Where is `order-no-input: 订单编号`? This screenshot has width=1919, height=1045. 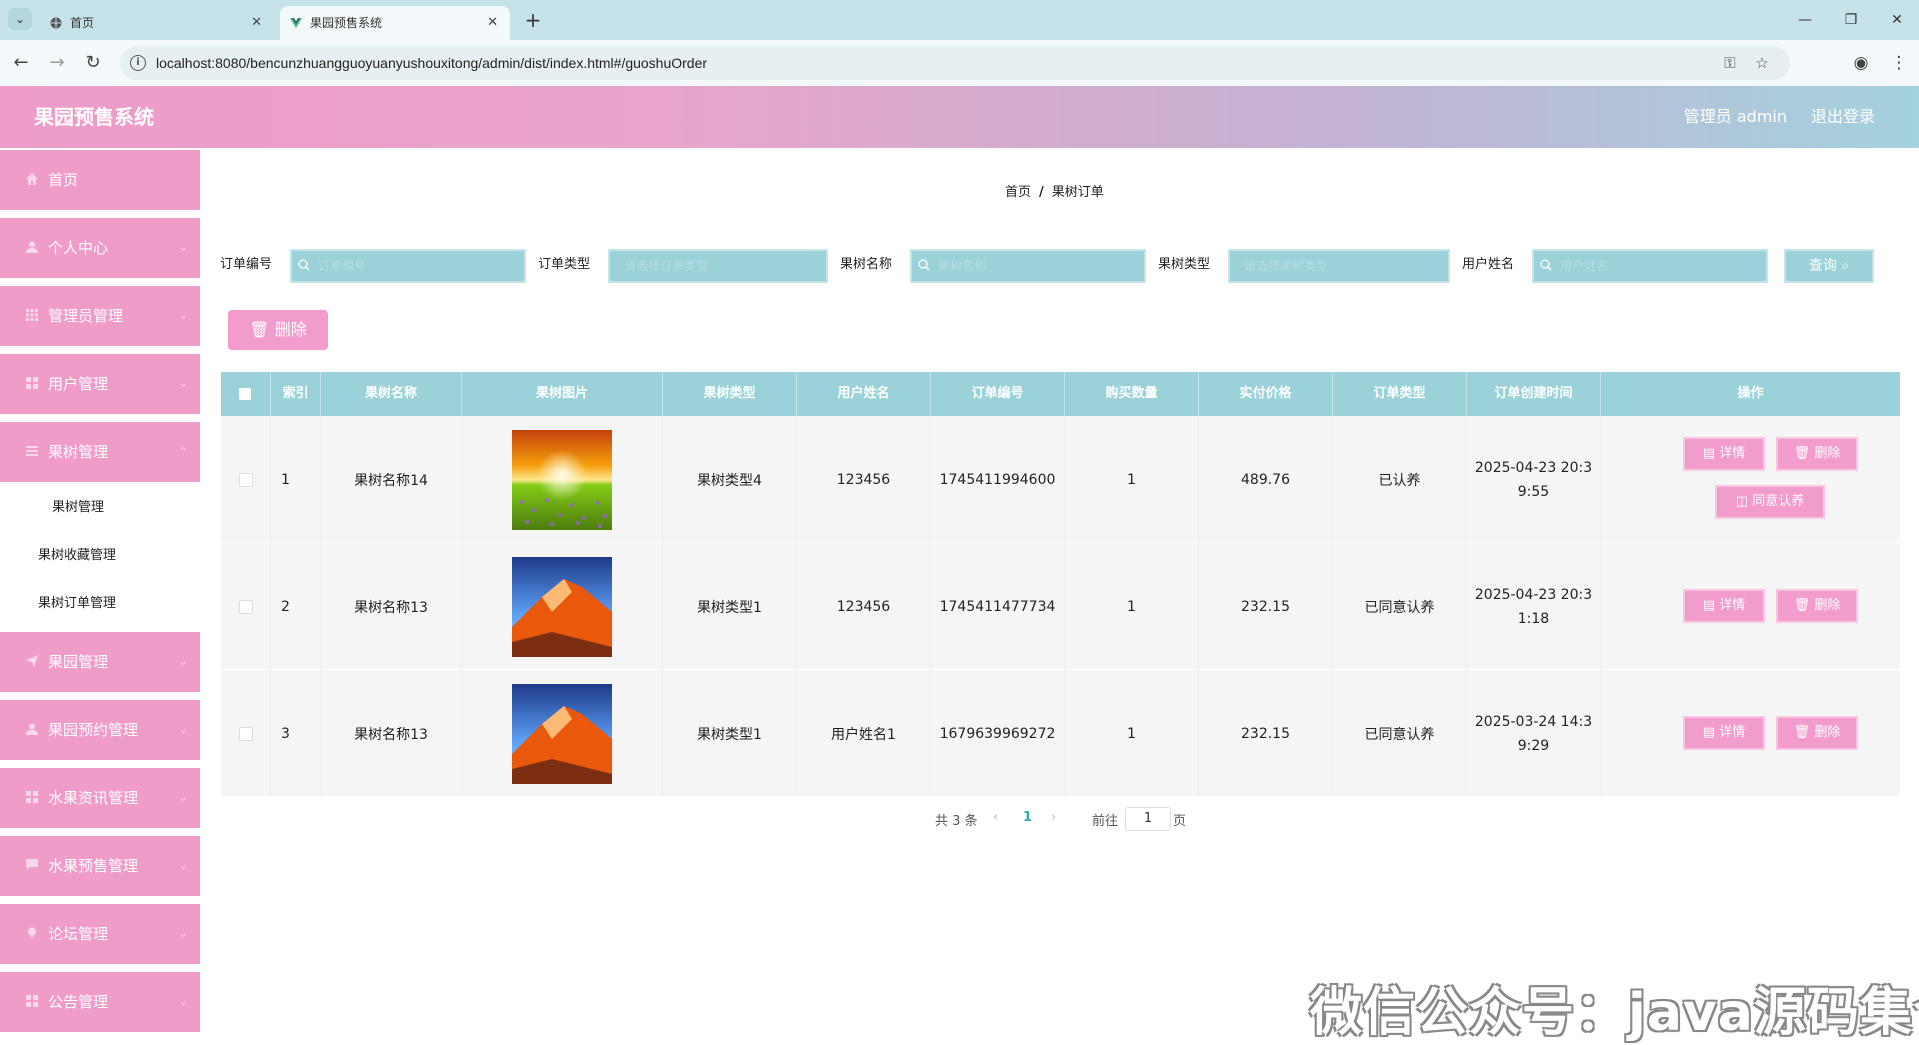
order-no-input: 订单编号 is located at coordinates (408, 266).